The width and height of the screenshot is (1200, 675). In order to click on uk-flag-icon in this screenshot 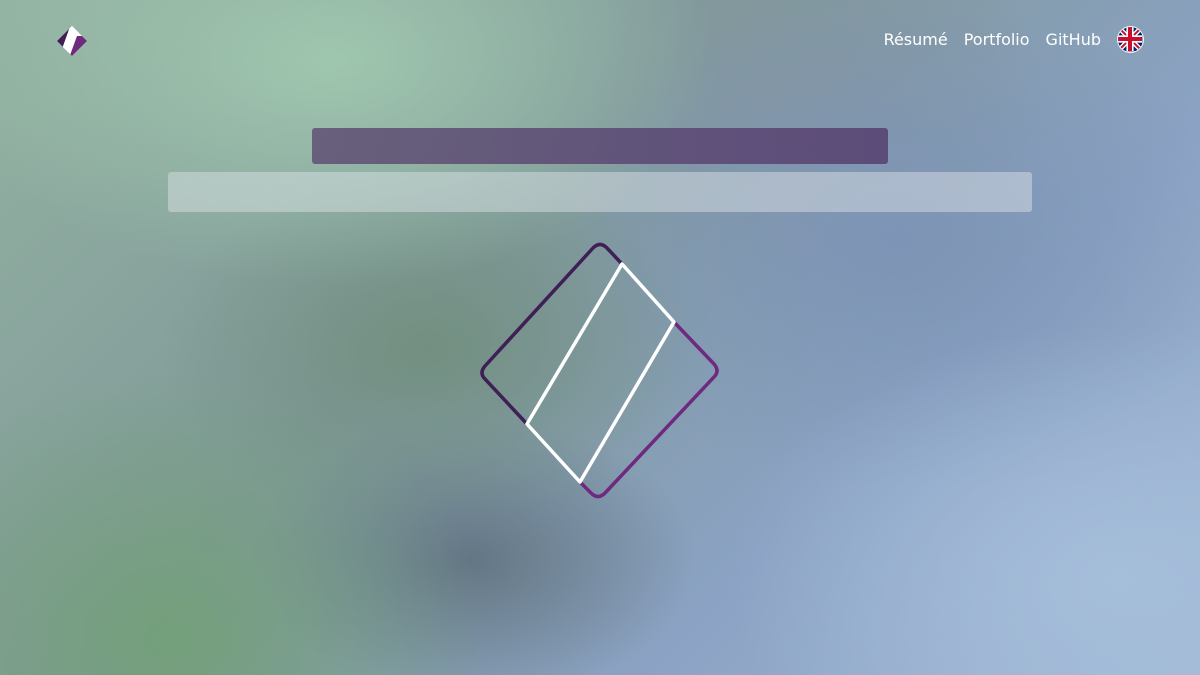, I will do `click(1130, 39)`.